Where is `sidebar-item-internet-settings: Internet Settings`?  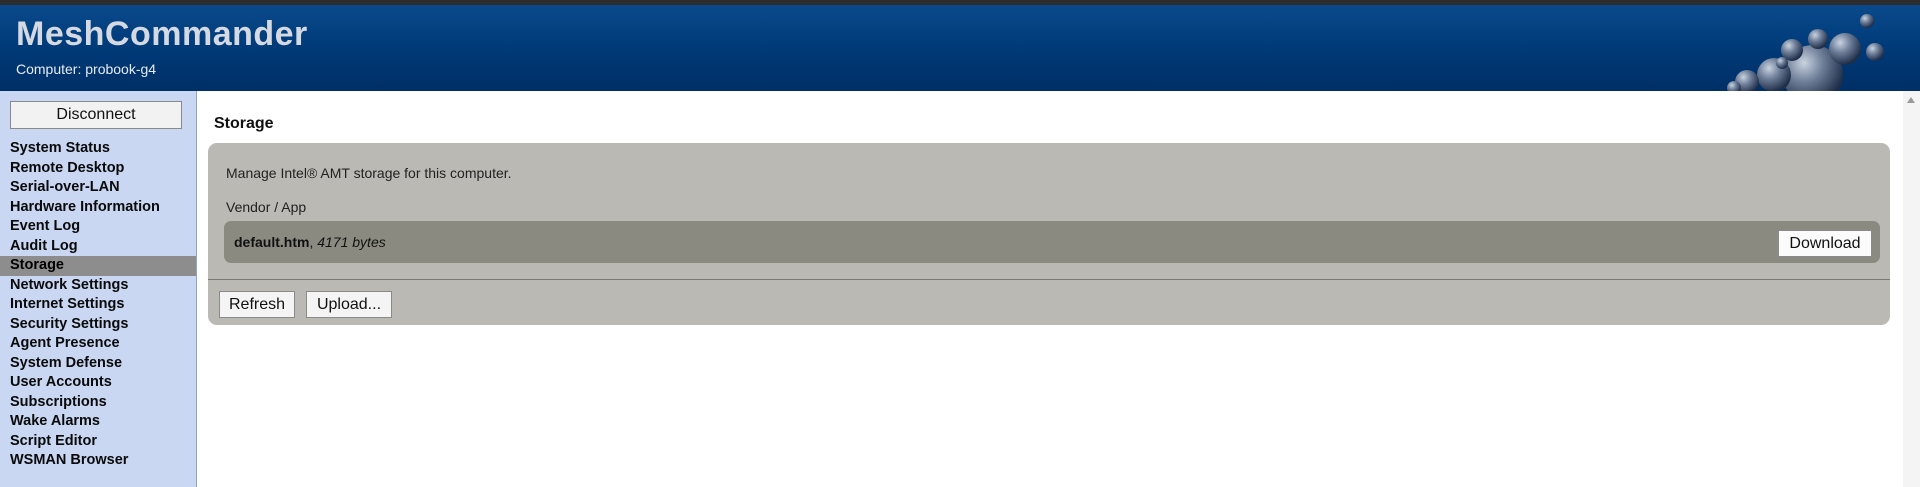
sidebar-item-internet-settings: Internet Settings is located at coordinates (98, 305).